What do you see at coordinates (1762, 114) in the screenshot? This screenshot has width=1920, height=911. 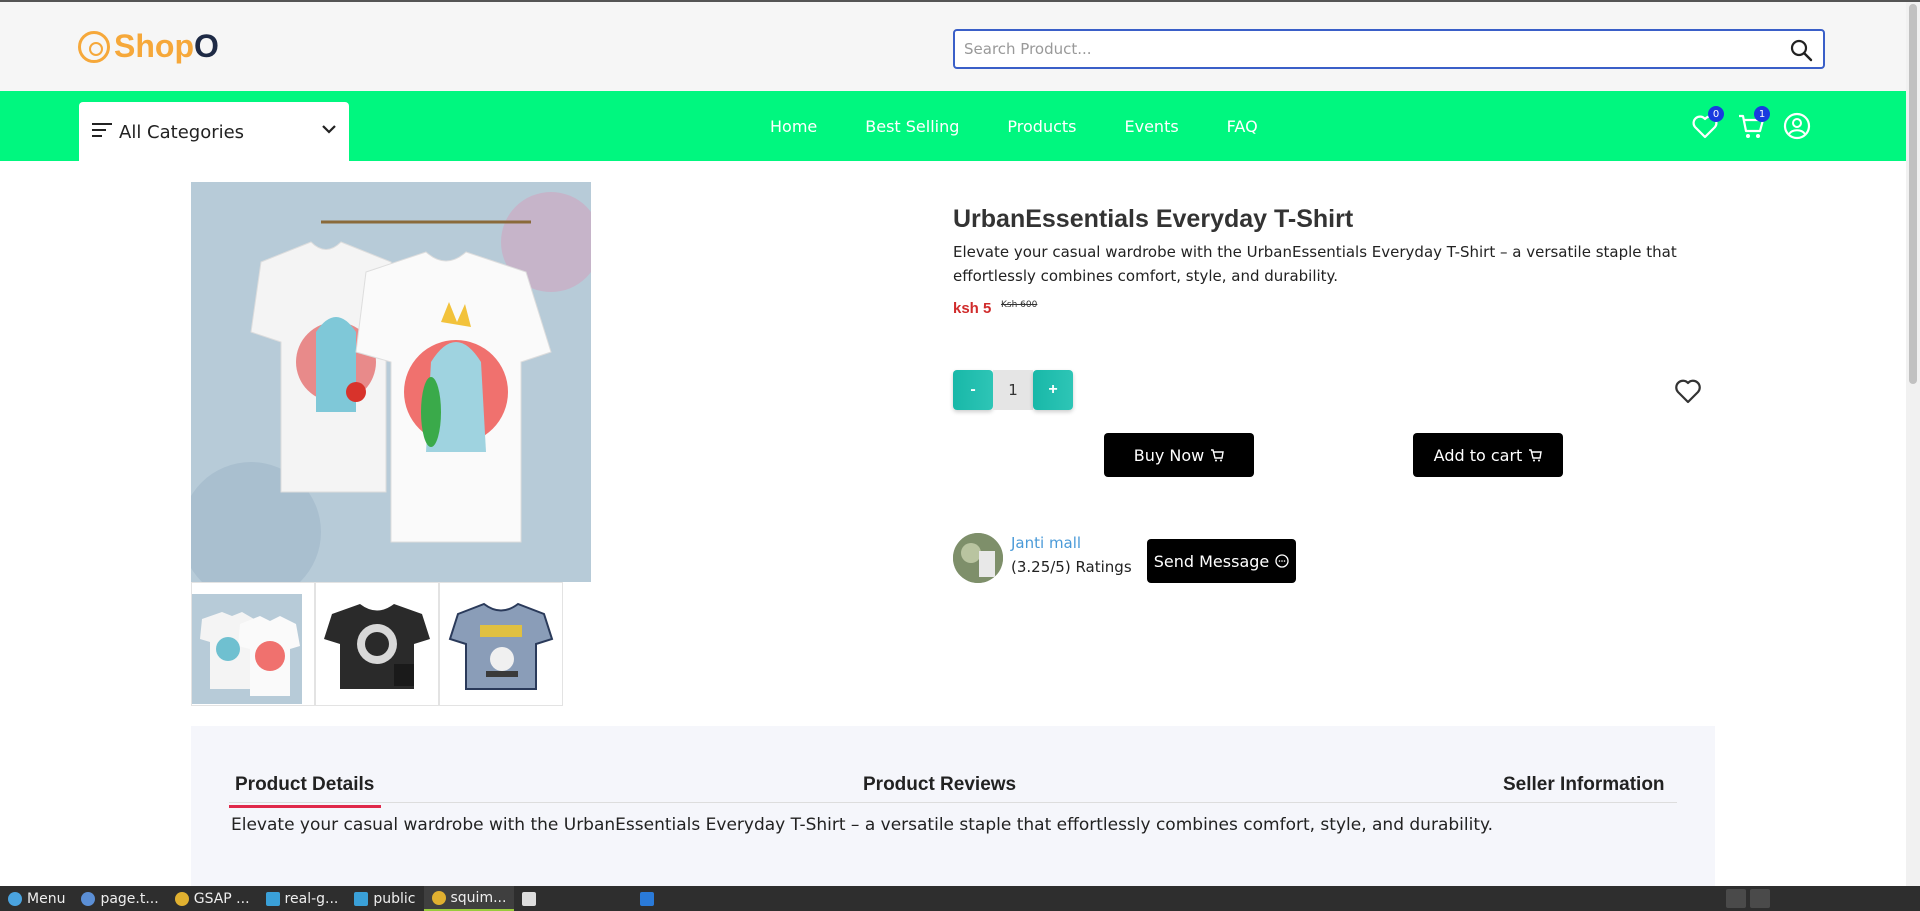 I see `cart-count-badge: 1` at bounding box center [1762, 114].